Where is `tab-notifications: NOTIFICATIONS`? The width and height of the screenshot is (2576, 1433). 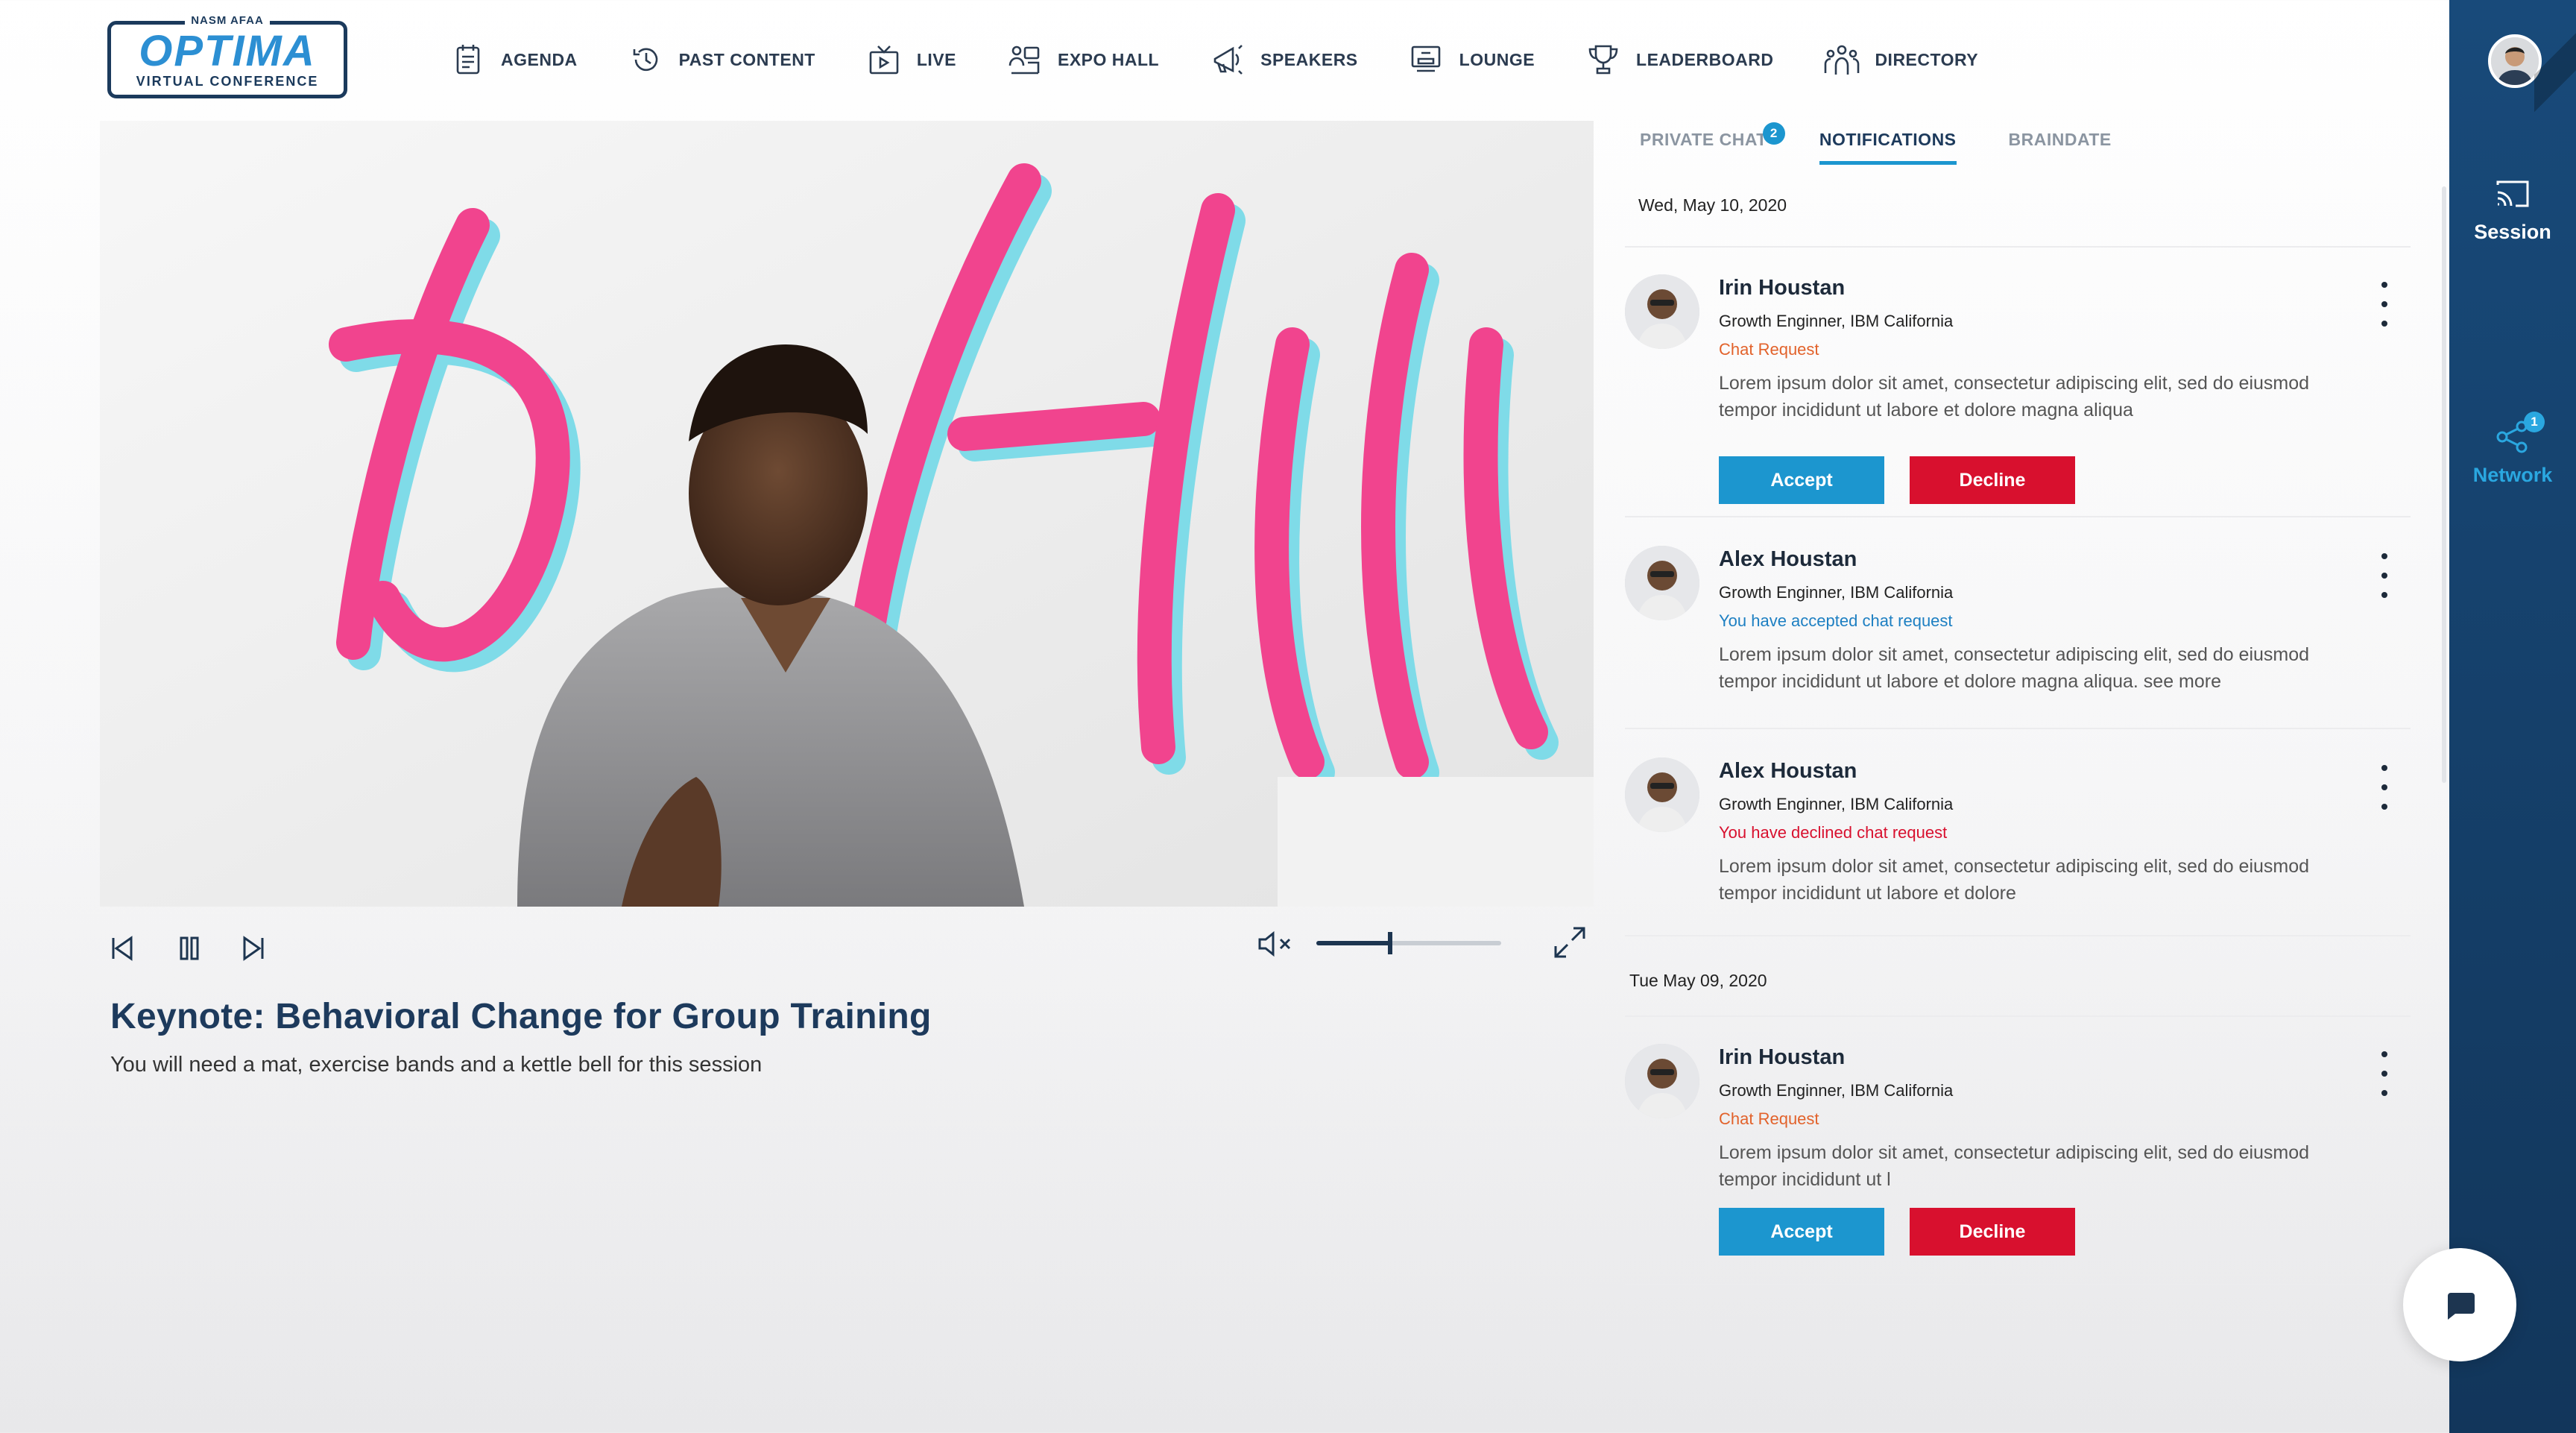 tab-notifications: NOTIFICATIONS is located at coordinates (1888, 148).